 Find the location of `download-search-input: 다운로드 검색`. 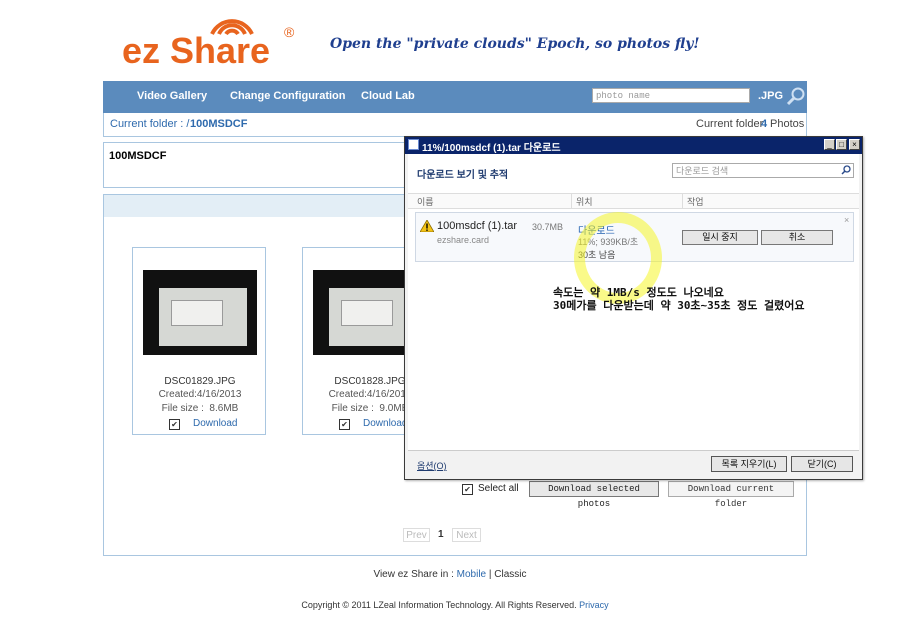

download-search-input: 다운로드 검색 is located at coordinates (763, 170).